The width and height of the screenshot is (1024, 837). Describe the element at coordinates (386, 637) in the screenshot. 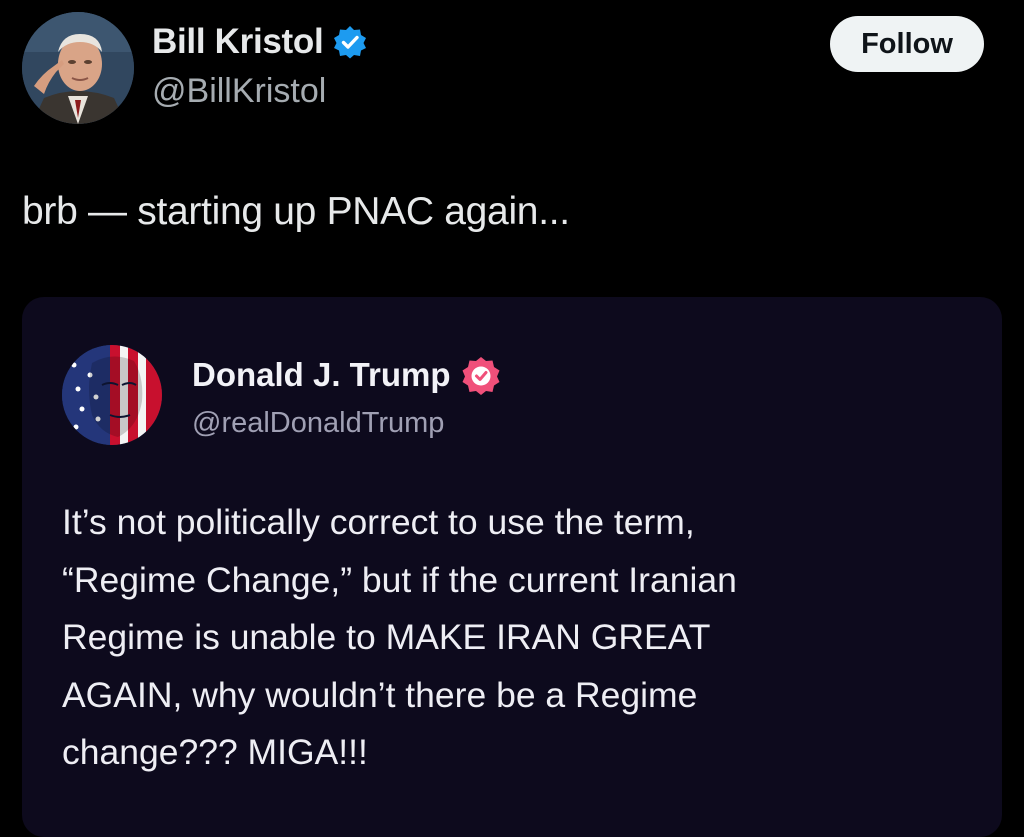

I see `quoted-text-line: Regime is unable to MAKE IRAN GREAT` at that location.